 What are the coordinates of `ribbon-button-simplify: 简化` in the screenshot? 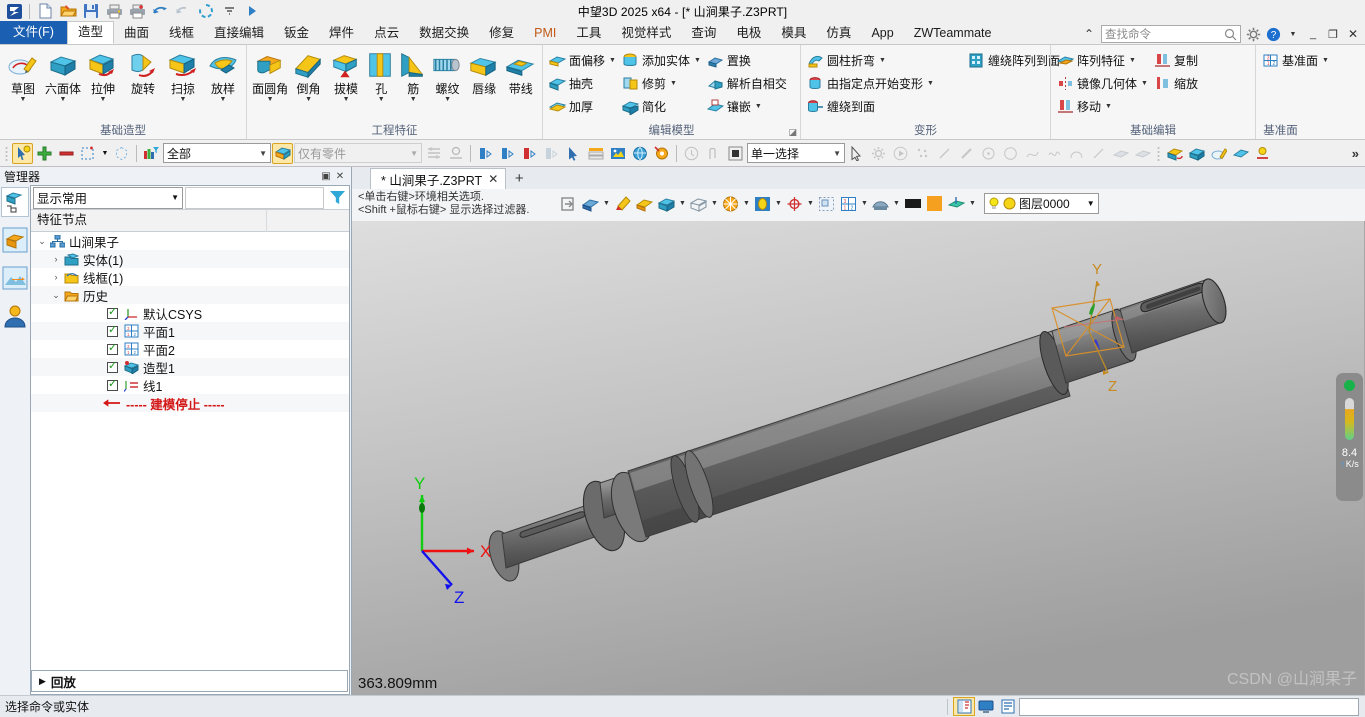 It's located at (661, 106).